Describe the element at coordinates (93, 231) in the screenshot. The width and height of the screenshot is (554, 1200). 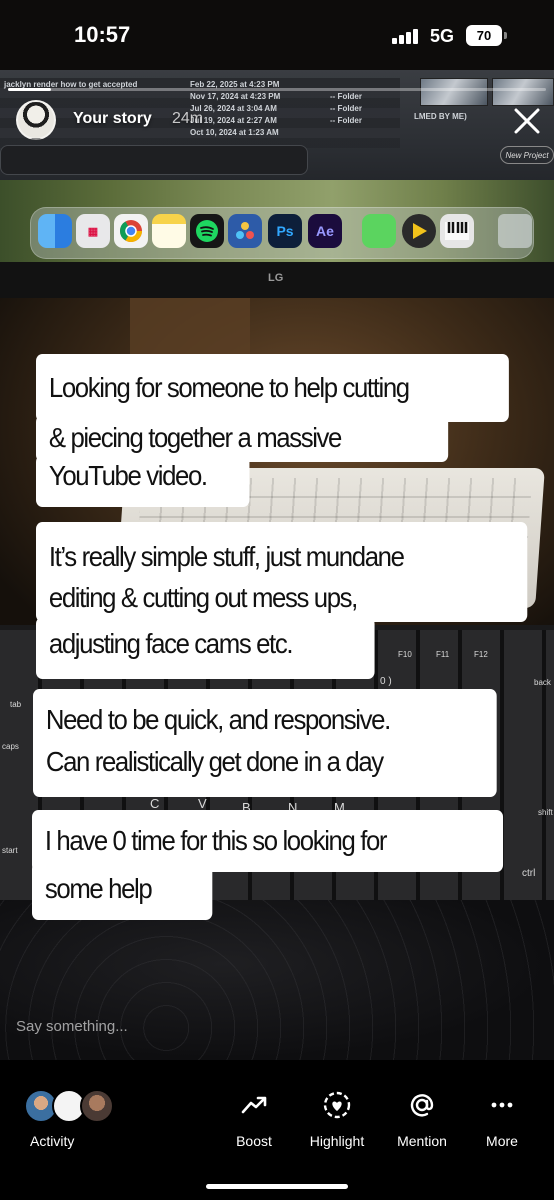
I see `launchpad-app-icon: ▦` at that location.